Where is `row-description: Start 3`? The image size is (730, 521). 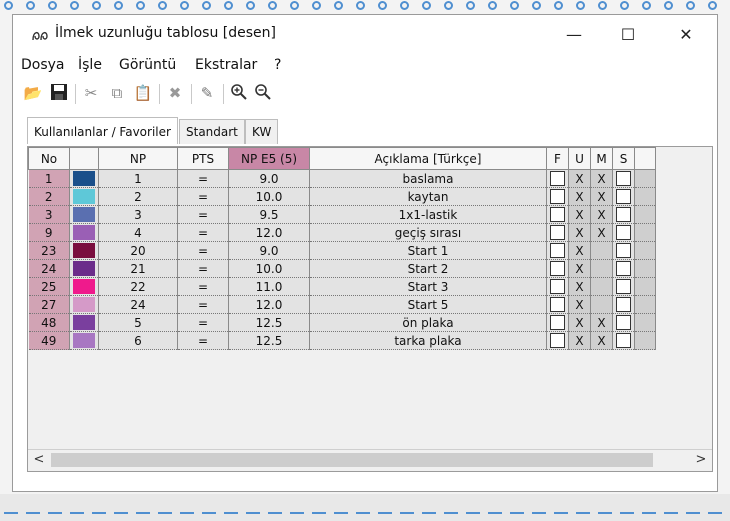 row-description: Start 3 is located at coordinates (428, 286).